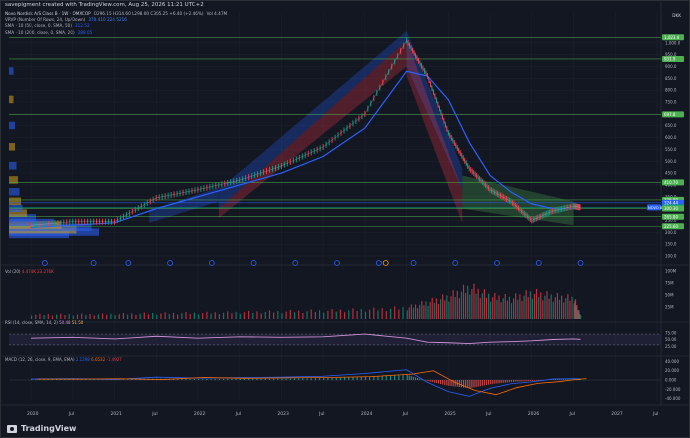 The image size is (690, 438). What do you see at coordinates (40, 359) in the screenshot?
I see `macd-label: MACD (12, 26, close, 9, EMA, EMA)` at bounding box center [40, 359].